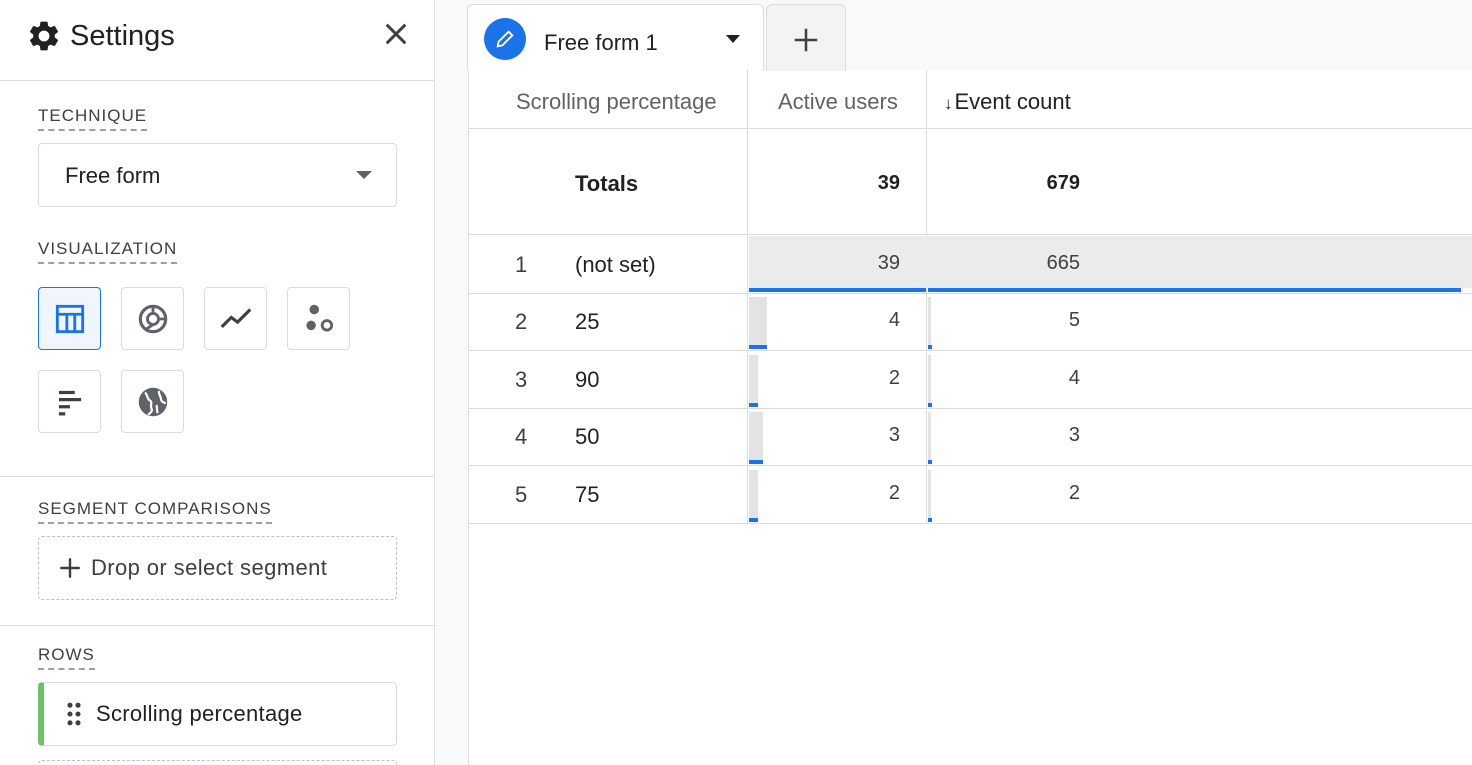  What do you see at coordinates (521, 264) in the screenshot?
I see `row-index: 1` at bounding box center [521, 264].